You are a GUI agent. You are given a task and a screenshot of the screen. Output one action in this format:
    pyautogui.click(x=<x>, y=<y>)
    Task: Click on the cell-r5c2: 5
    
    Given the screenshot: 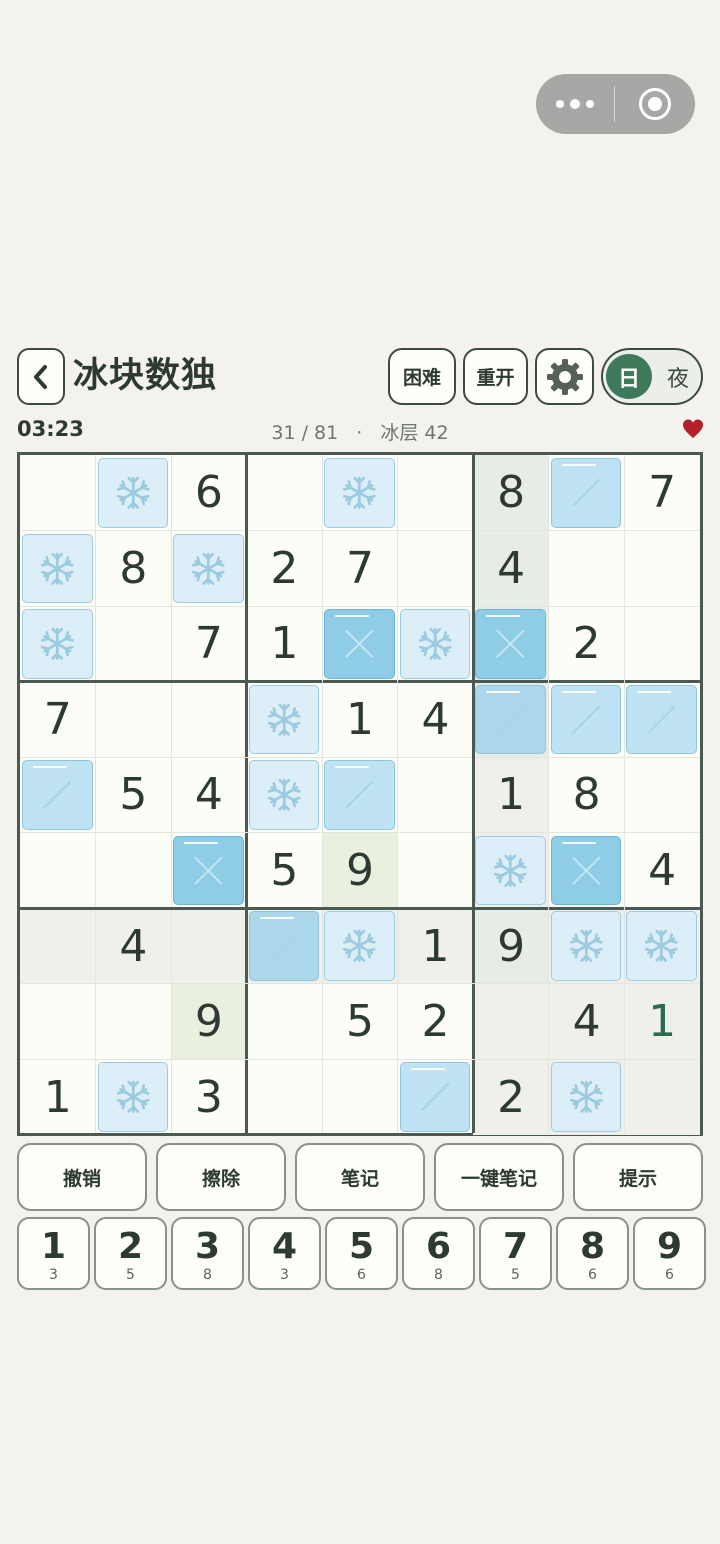 What is the action you would take?
    pyautogui.click(x=134, y=795)
    